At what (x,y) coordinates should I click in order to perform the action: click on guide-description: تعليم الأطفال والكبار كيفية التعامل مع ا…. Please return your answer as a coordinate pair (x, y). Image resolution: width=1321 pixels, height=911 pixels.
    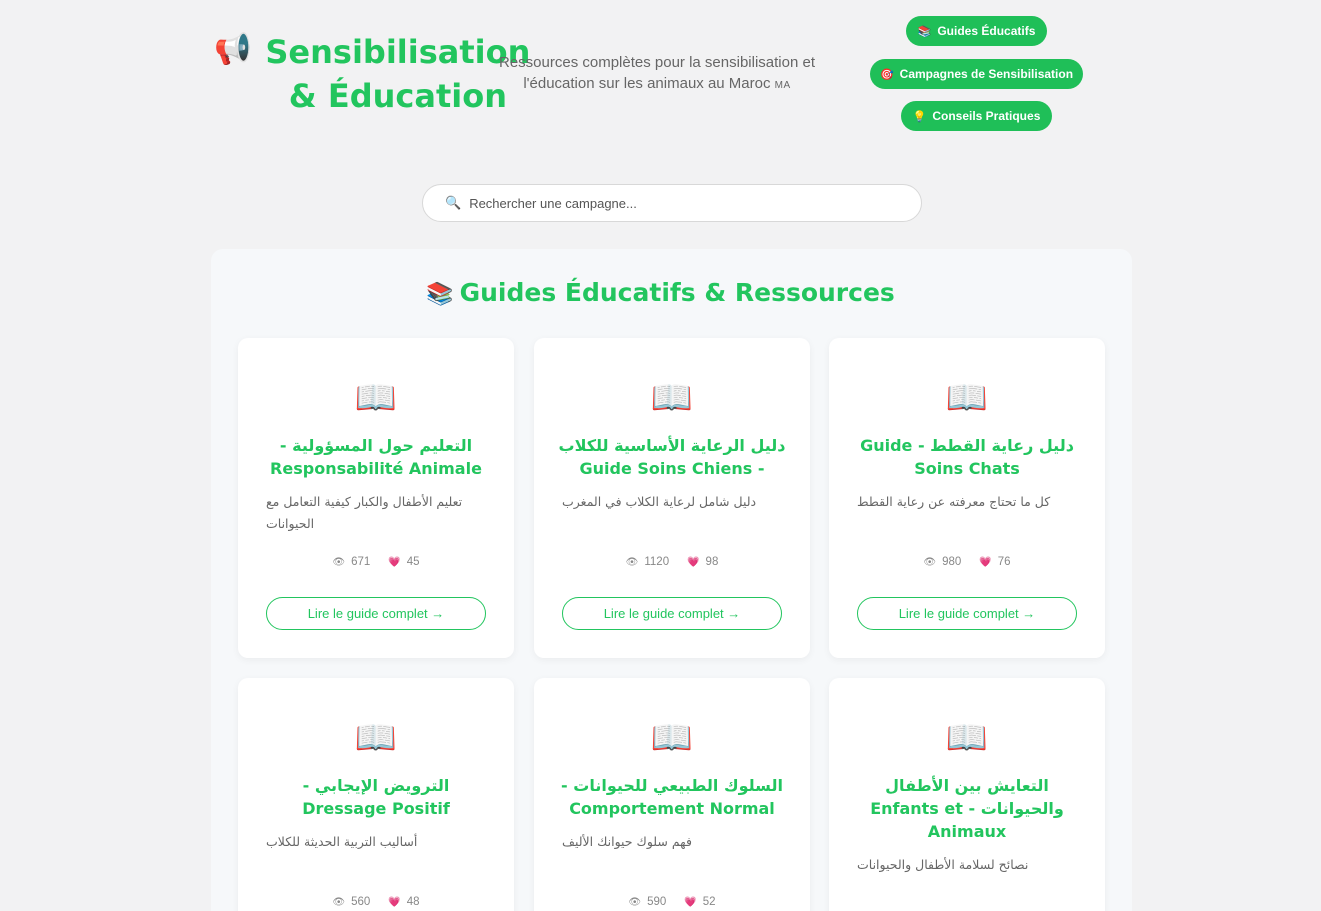
    Looking at the image, I should click on (364, 512).